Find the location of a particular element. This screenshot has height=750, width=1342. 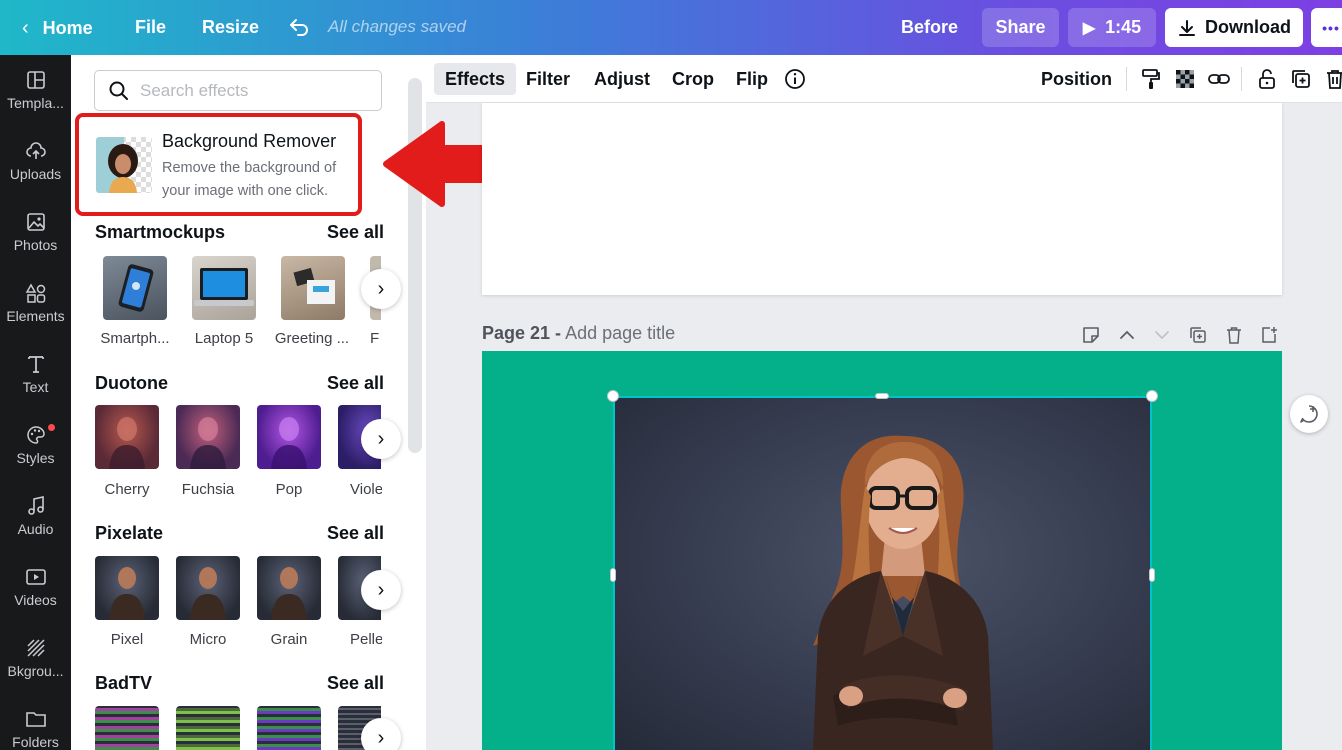

present-button: ▶ 1:45 is located at coordinates (1112, 27).